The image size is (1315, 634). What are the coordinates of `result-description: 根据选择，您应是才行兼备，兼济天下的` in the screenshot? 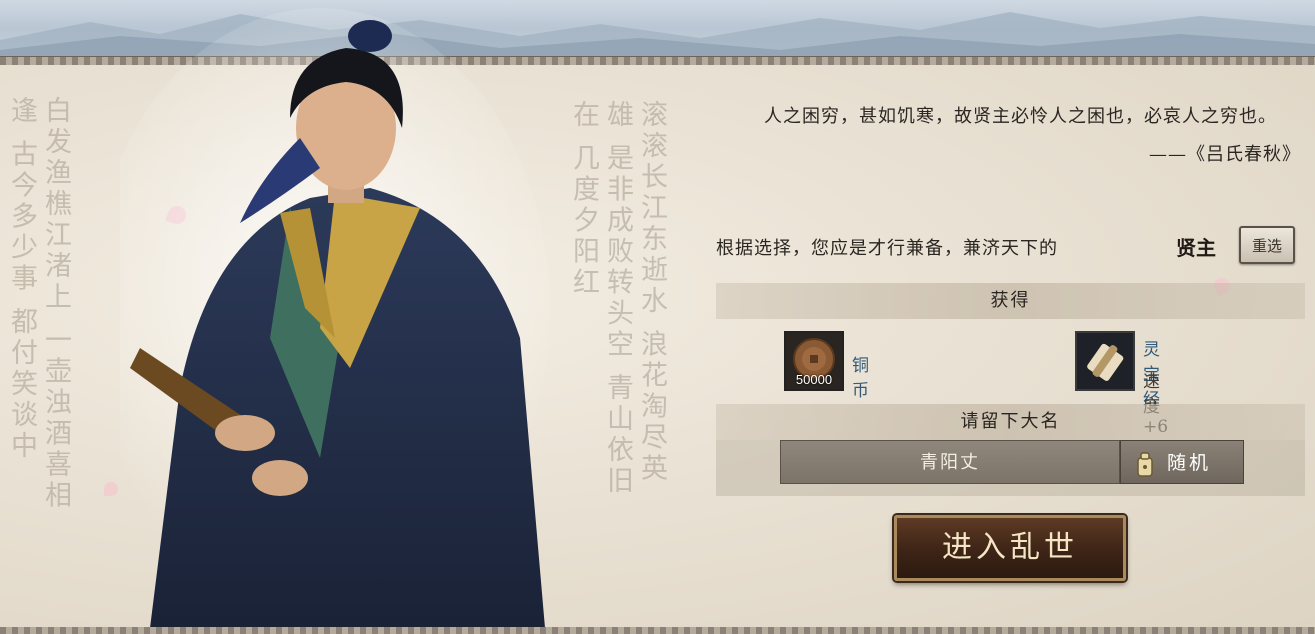 It's located at (887, 248).